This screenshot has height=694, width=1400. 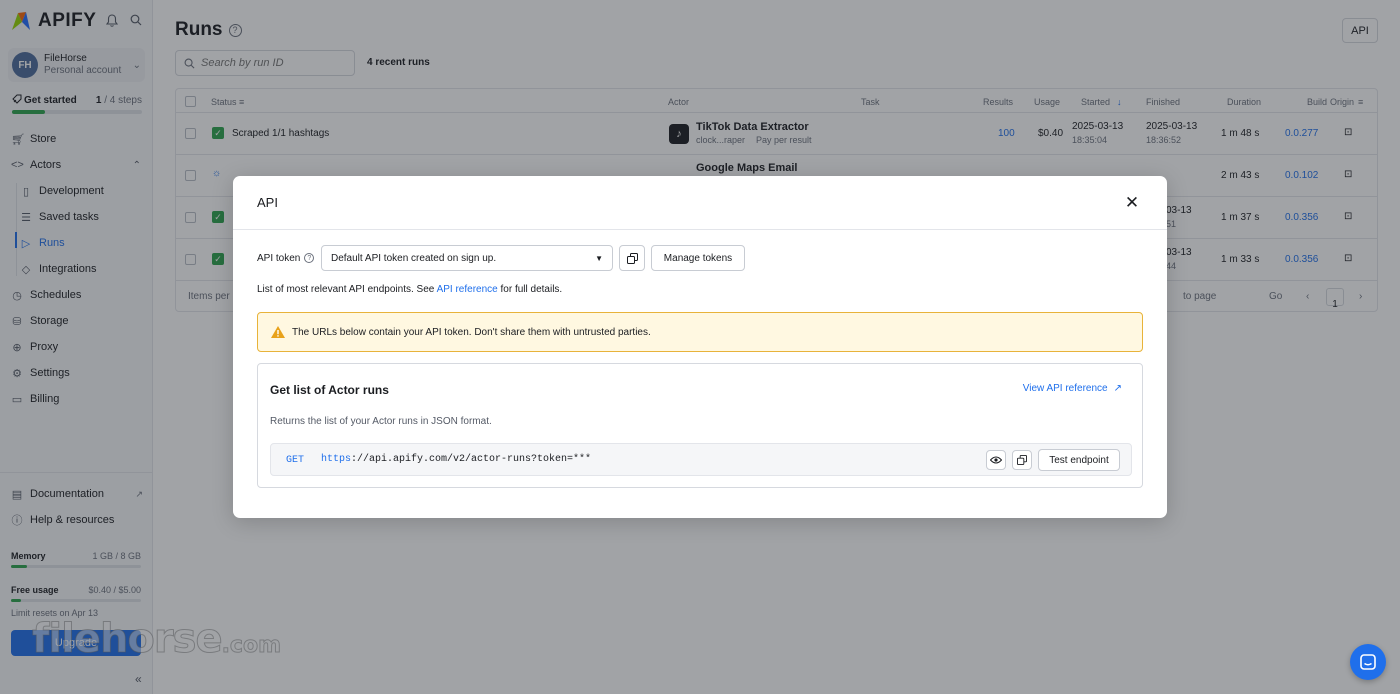 What do you see at coordinates (267, 202) in the screenshot?
I see `dialog-title: API` at bounding box center [267, 202].